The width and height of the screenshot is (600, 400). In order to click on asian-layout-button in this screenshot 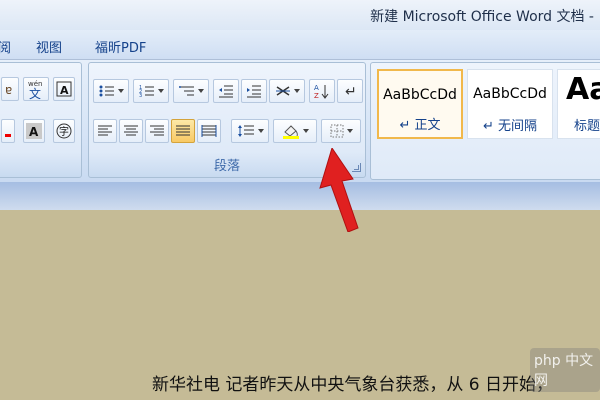, I will do `click(287, 91)`.